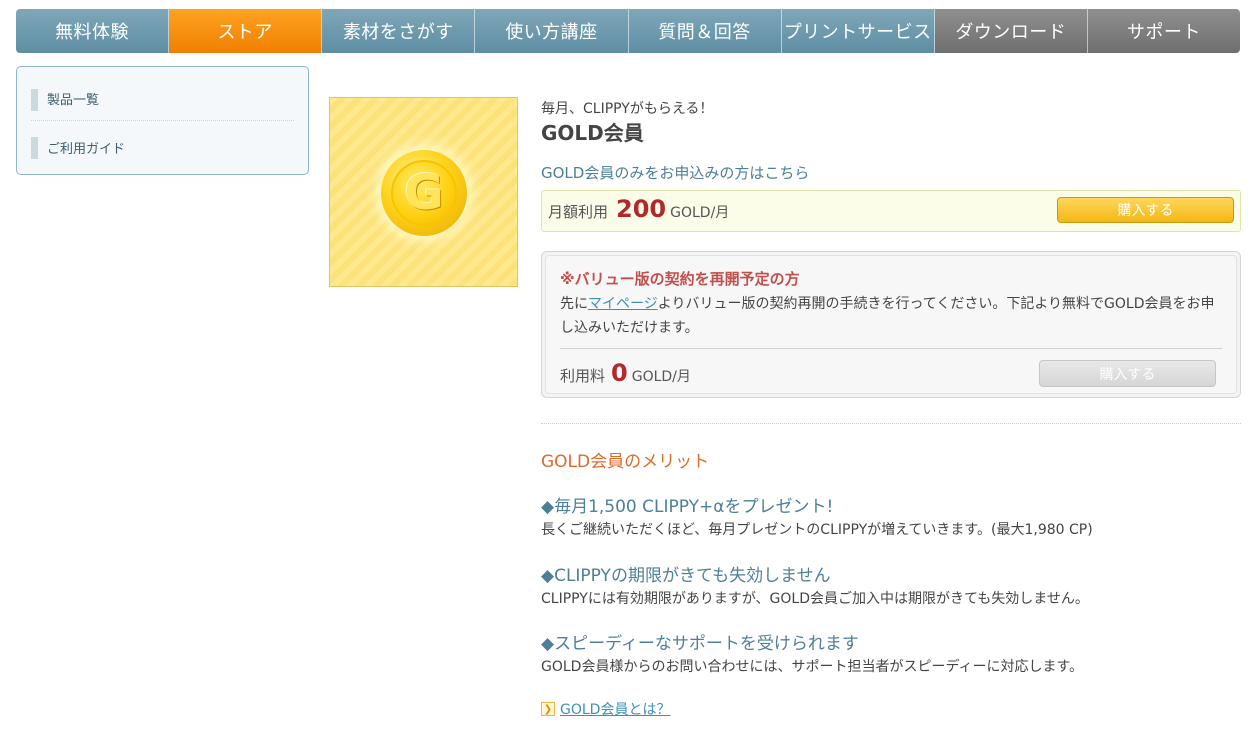 The height and width of the screenshot is (742, 1259). Describe the element at coordinates (891, 348) in the screenshot. I see `value-divider` at that location.